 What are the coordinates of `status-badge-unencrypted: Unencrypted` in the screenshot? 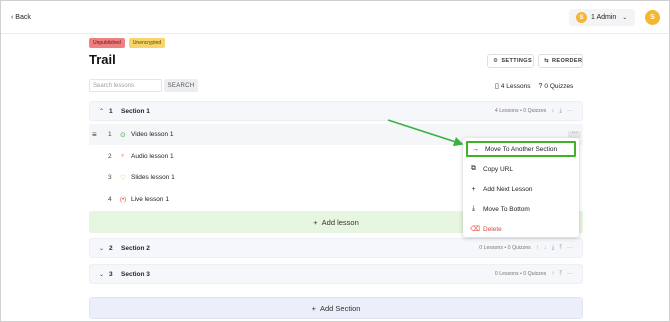 It's located at (147, 43).